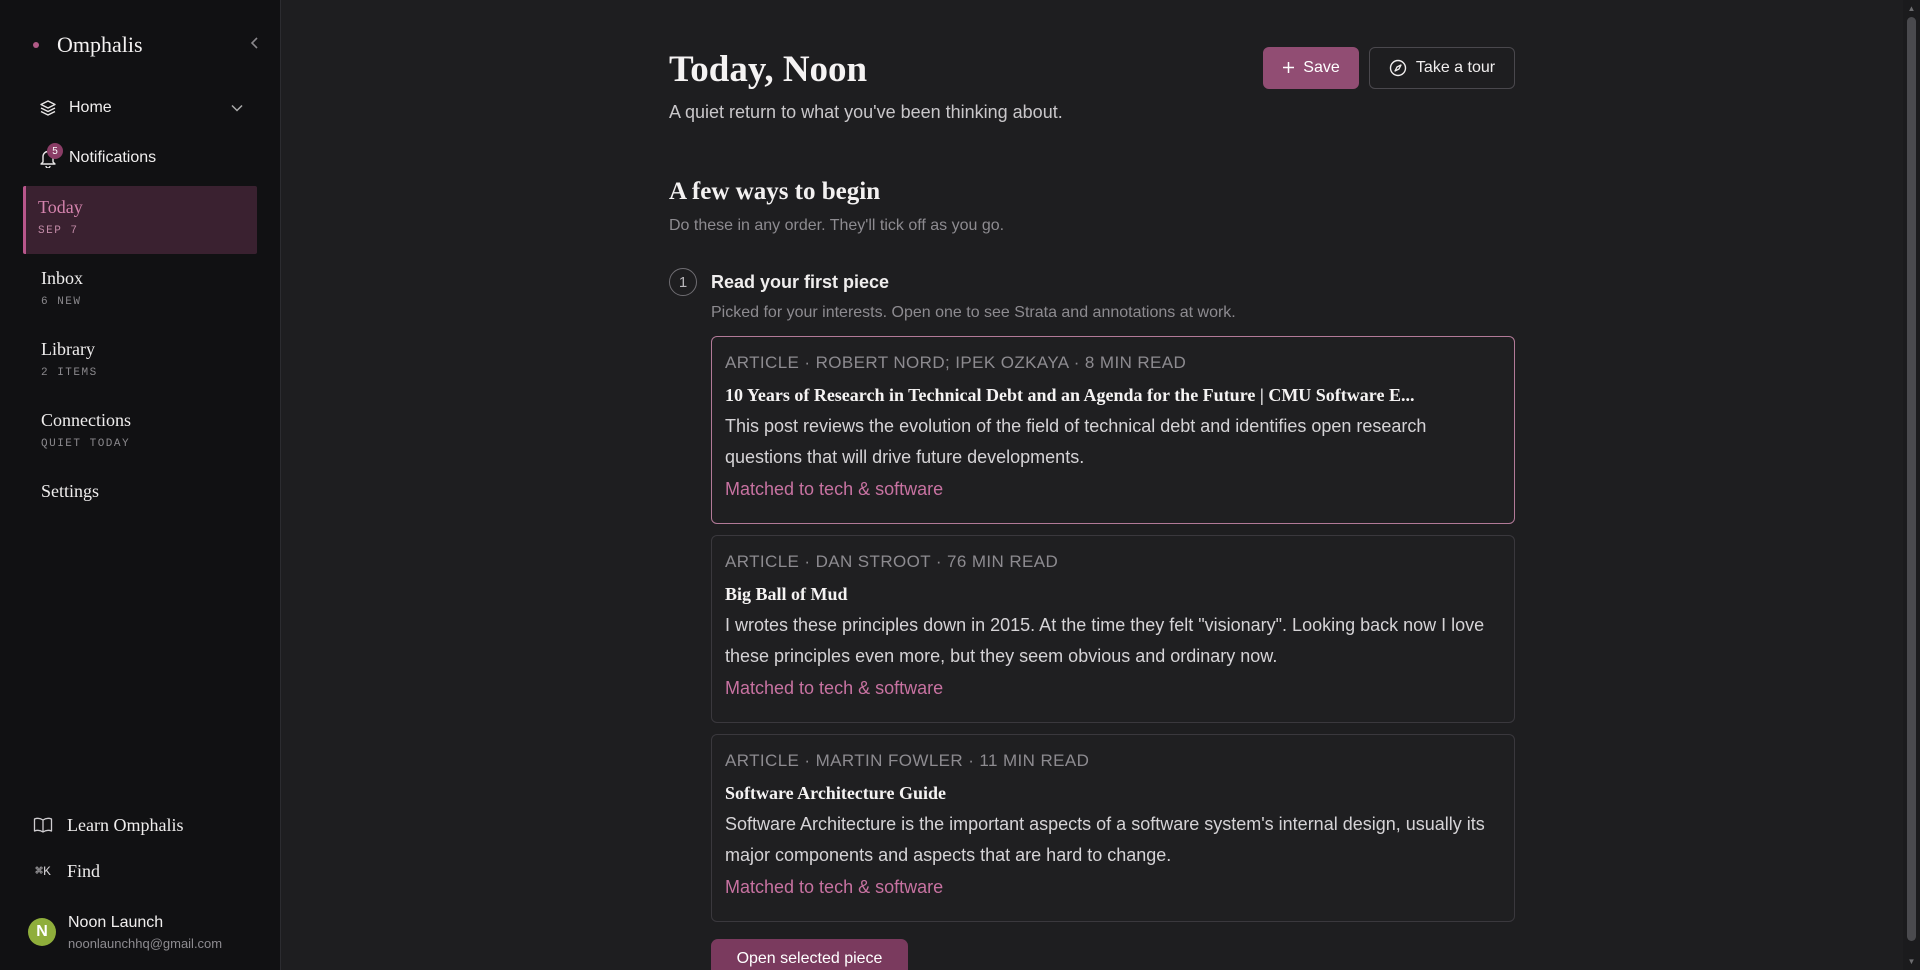 The image size is (1920, 970). Describe the element at coordinates (140, 433) in the screenshot. I see `sidebar-item-connections: Connections QUIET TODAY` at that location.